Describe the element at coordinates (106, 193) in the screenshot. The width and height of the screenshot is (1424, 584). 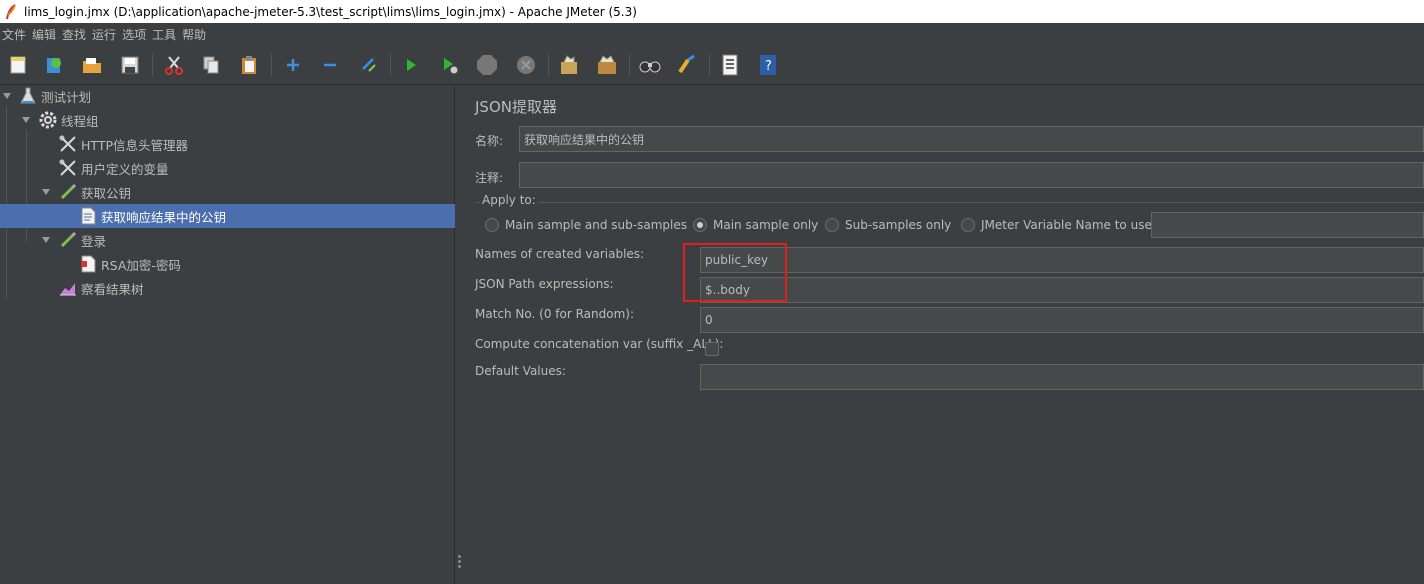
I see `tree-node-label: 获取公钥` at that location.